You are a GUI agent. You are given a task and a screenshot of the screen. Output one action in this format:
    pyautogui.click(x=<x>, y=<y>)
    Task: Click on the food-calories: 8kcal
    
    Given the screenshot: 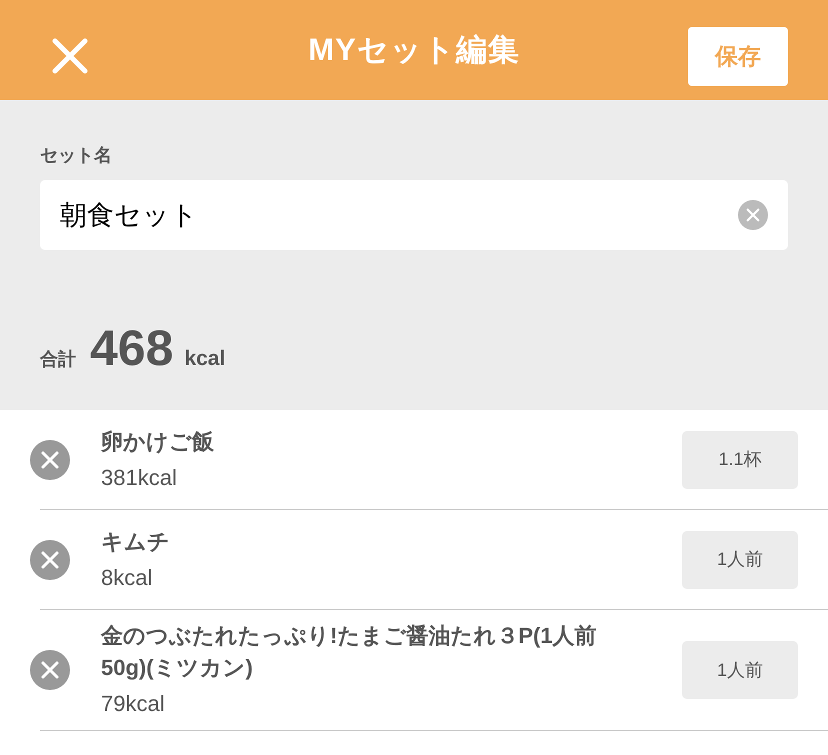 What is the action you would take?
    pyautogui.click(x=127, y=578)
    